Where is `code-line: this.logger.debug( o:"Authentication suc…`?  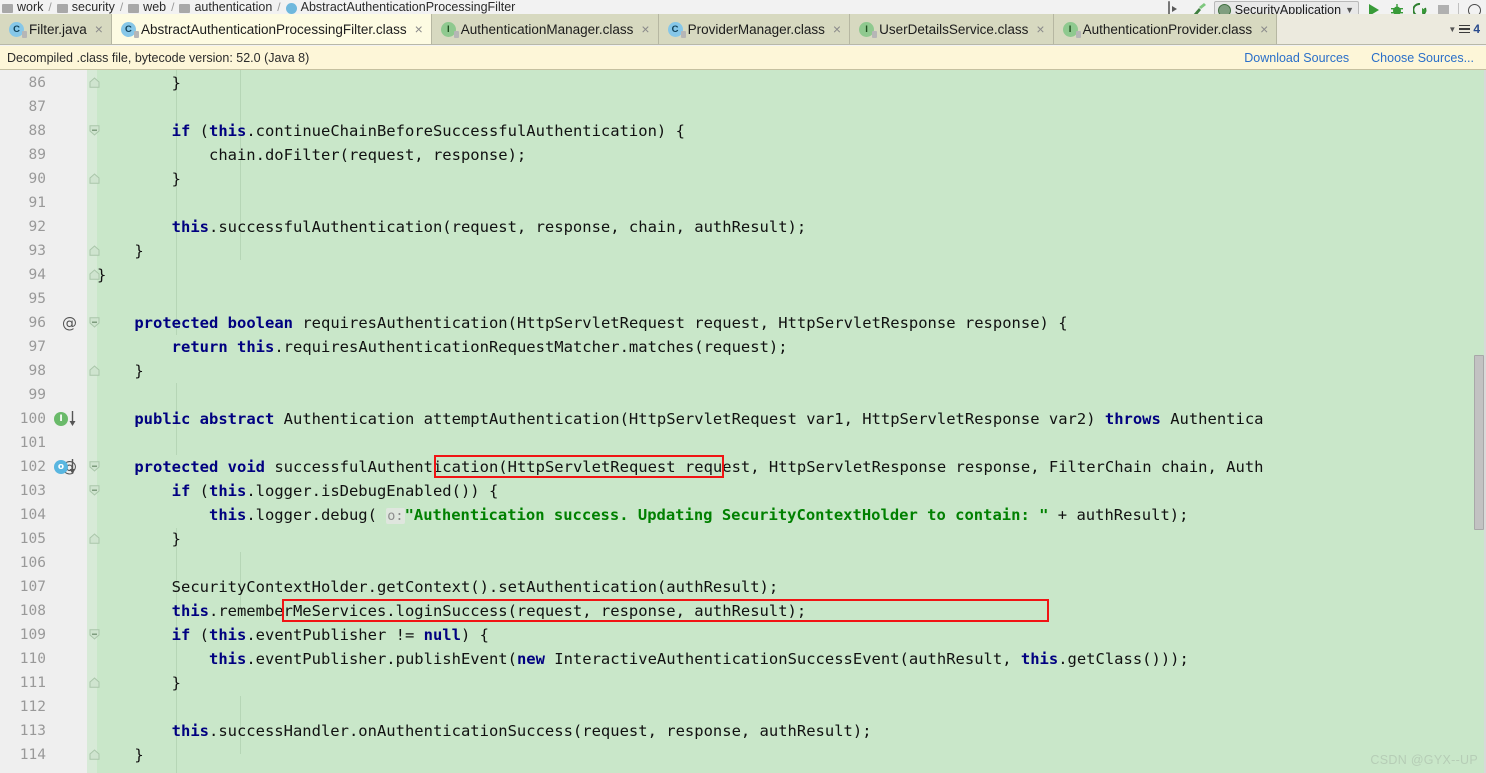
code-line: this.logger.debug( o:"Authentication suc… is located at coordinates (791, 515).